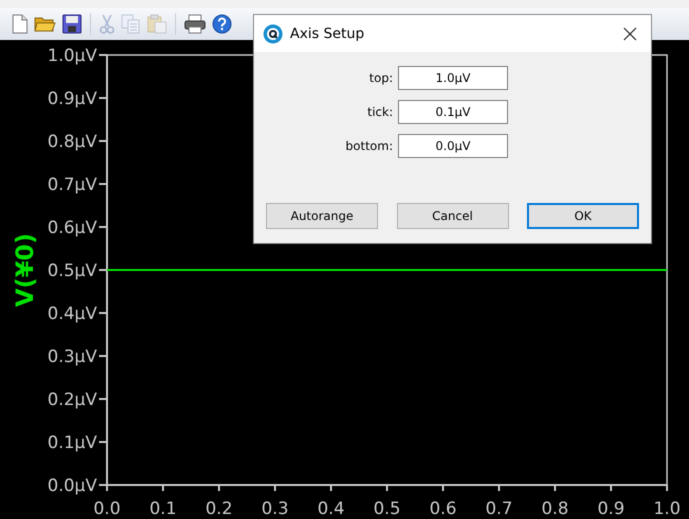 The width and height of the screenshot is (689, 519). Describe the element at coordinates (453, 112) in the screenshot. I see `input-field: 0.1µV` at that location.